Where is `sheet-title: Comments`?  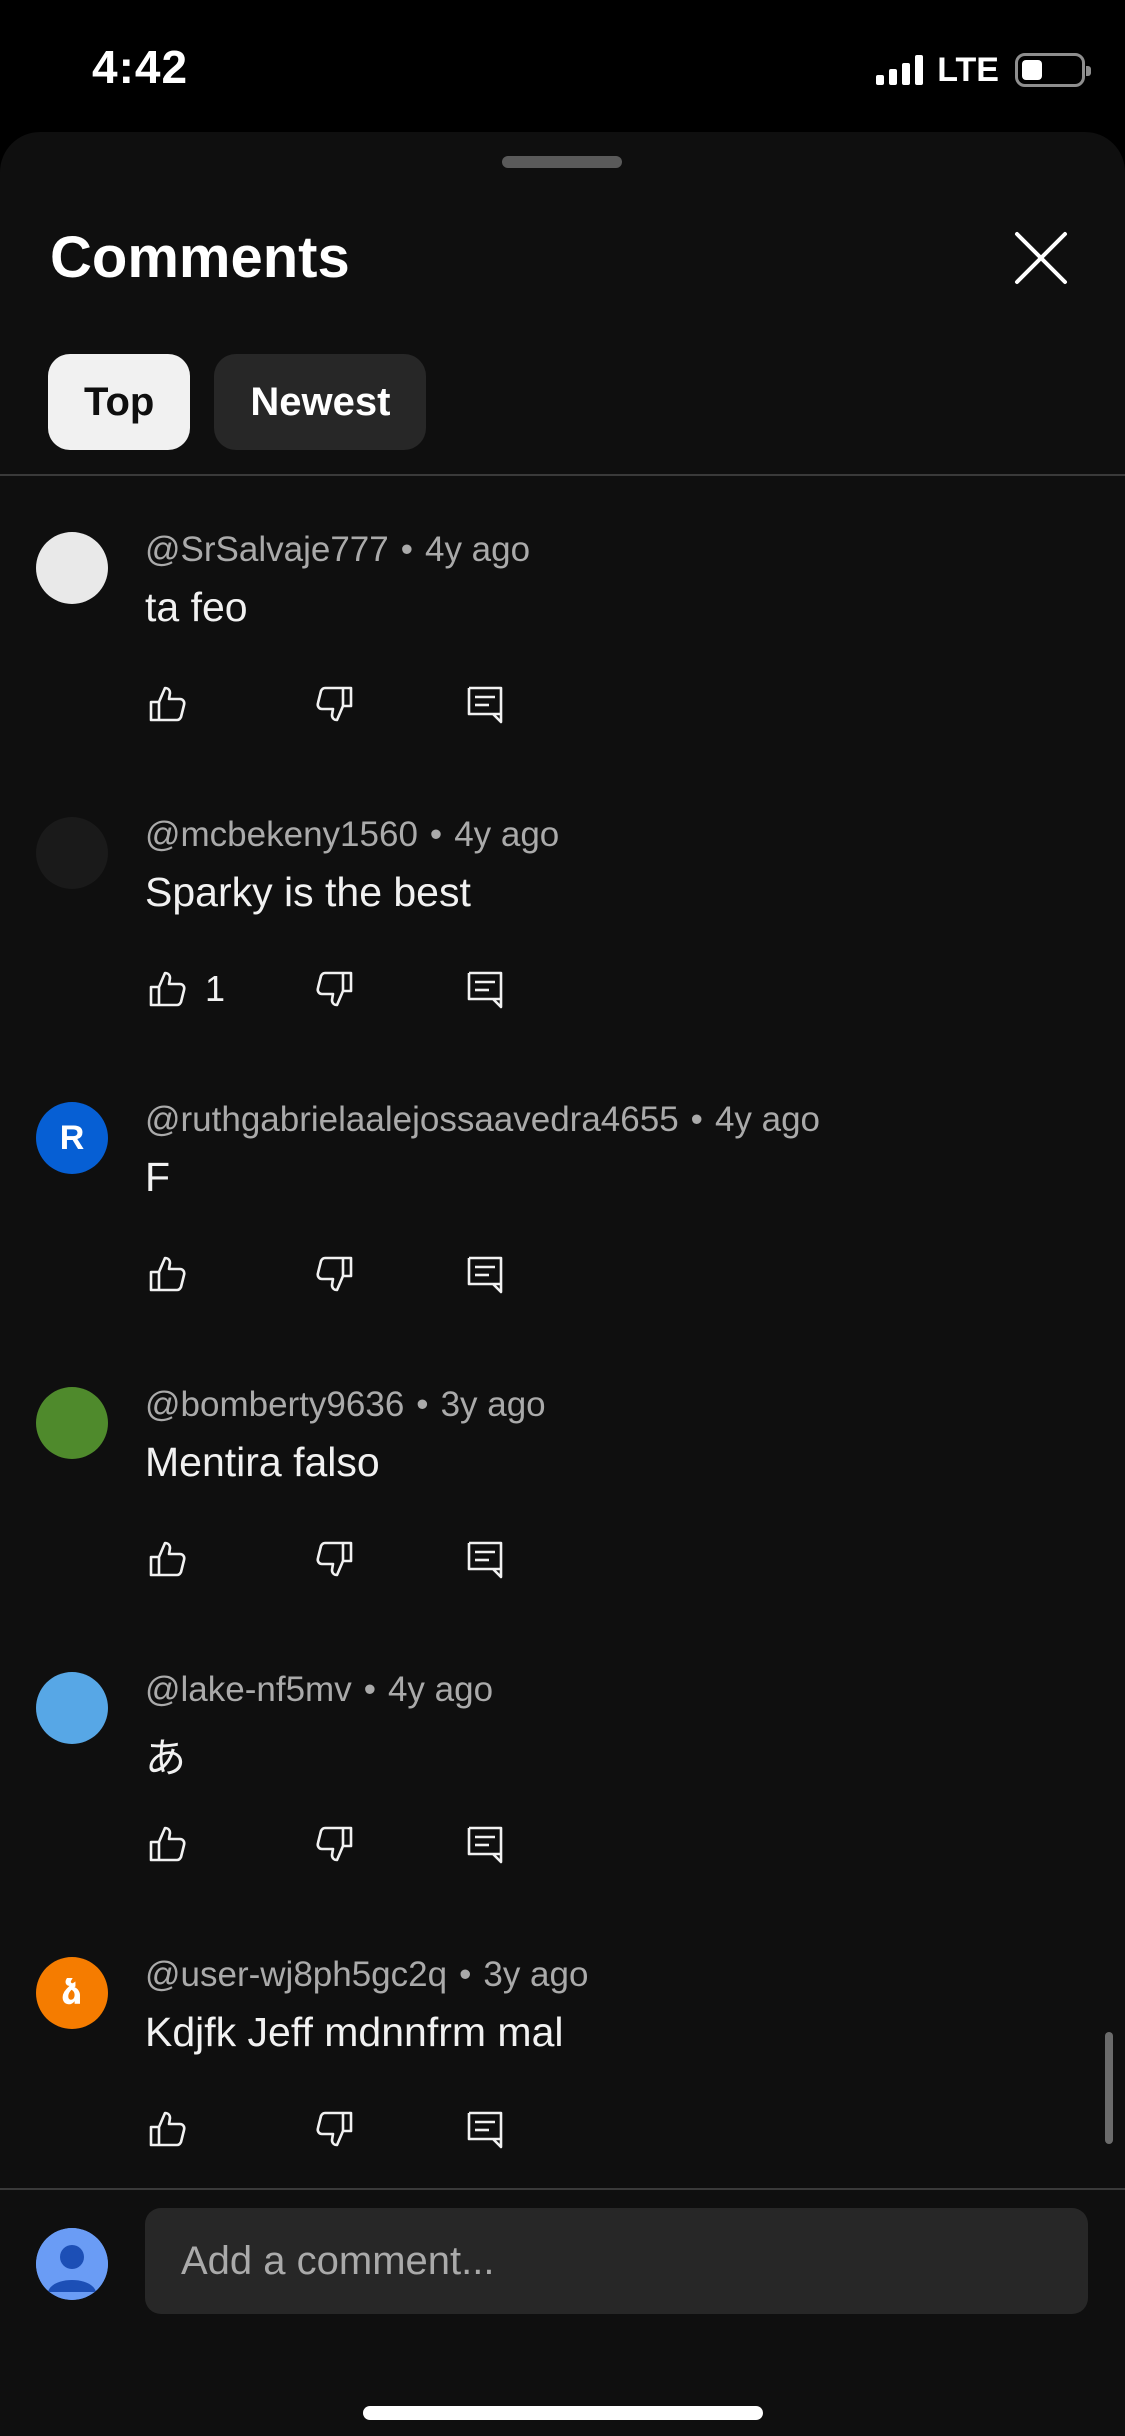 sheet-title: Comments is located at coordinates (200, 257).